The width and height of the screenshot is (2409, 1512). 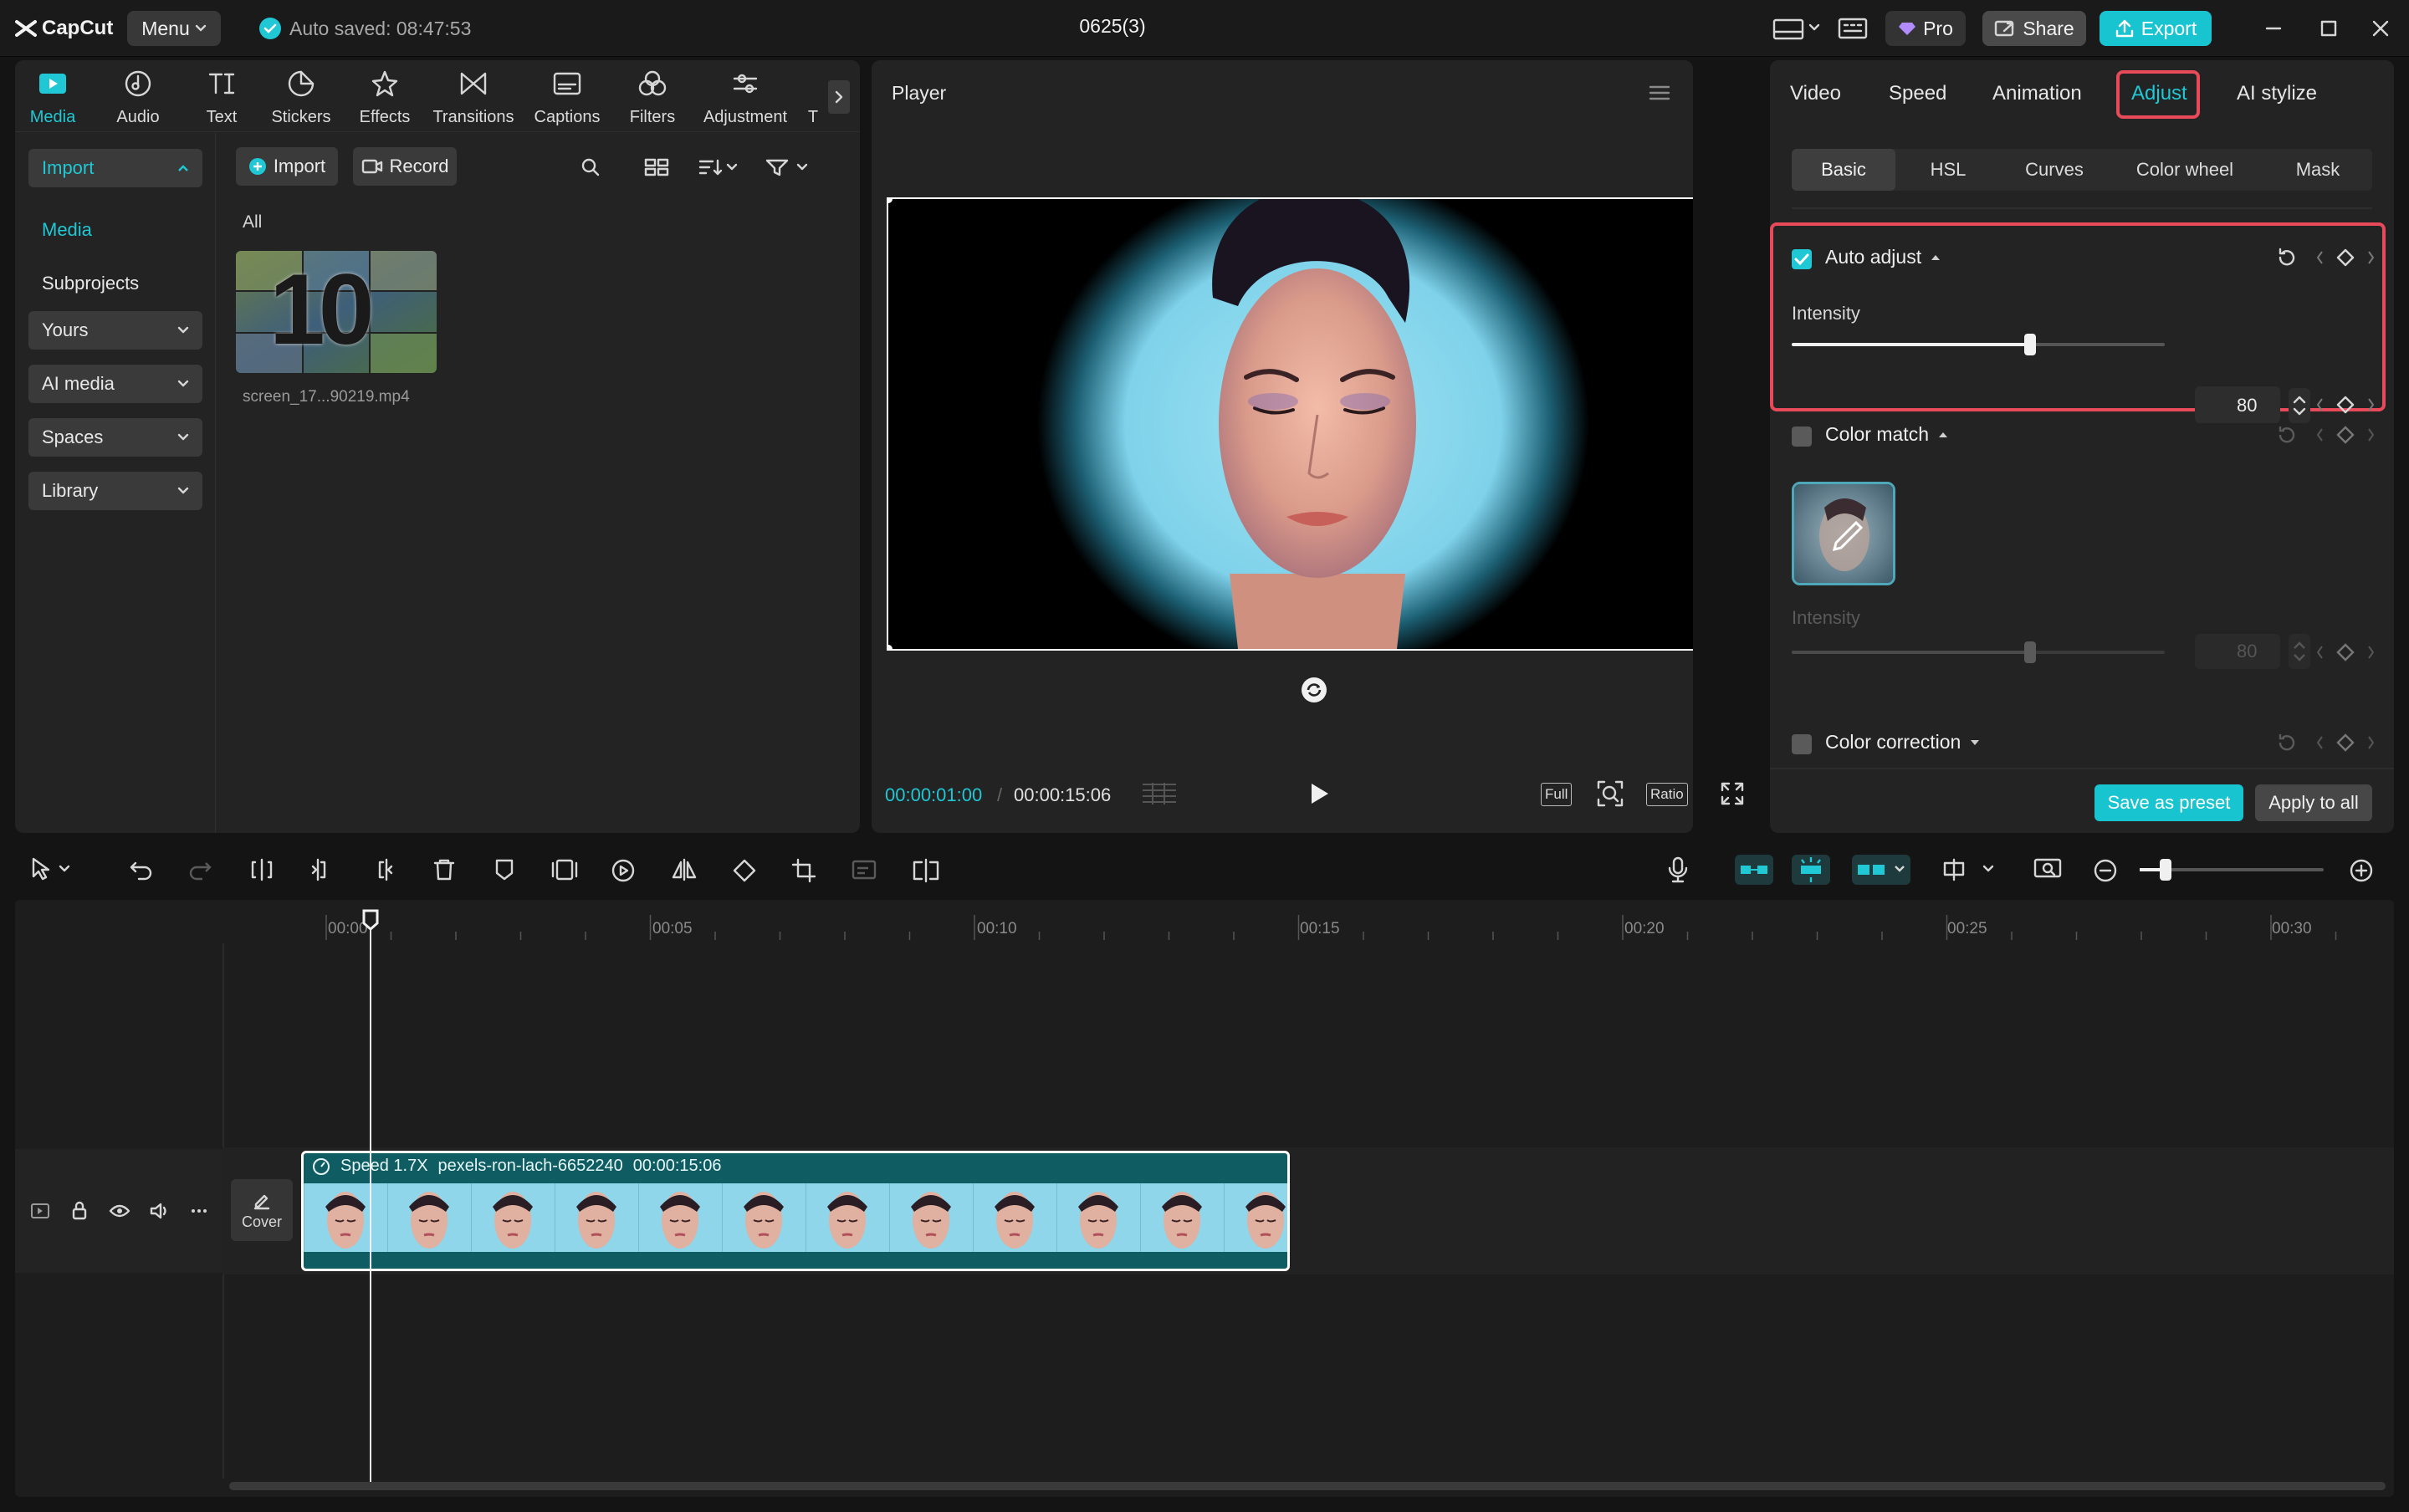 I want to click on color-match-intensity-slider, so click(x=1978, y=652).